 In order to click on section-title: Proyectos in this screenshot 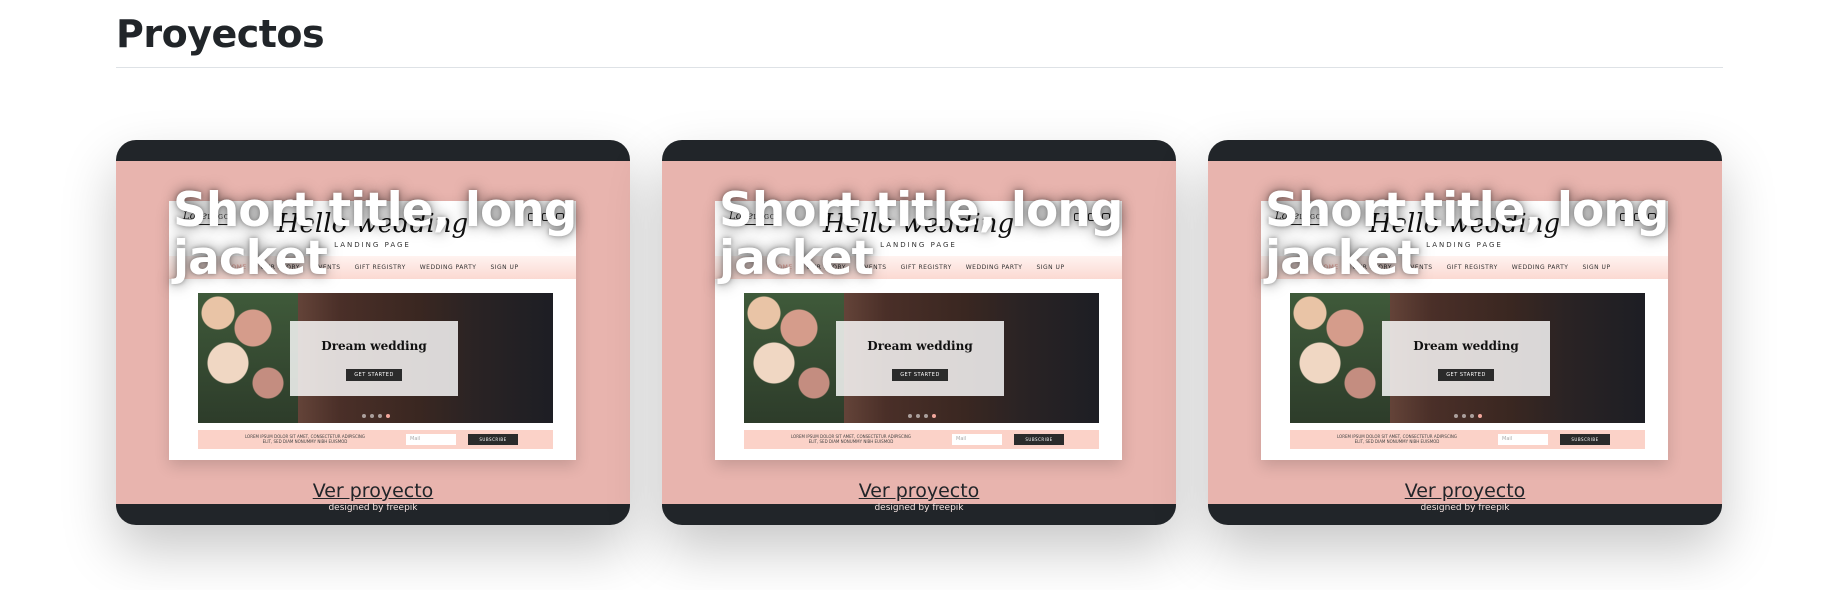, I will do `click(220, 34)`.